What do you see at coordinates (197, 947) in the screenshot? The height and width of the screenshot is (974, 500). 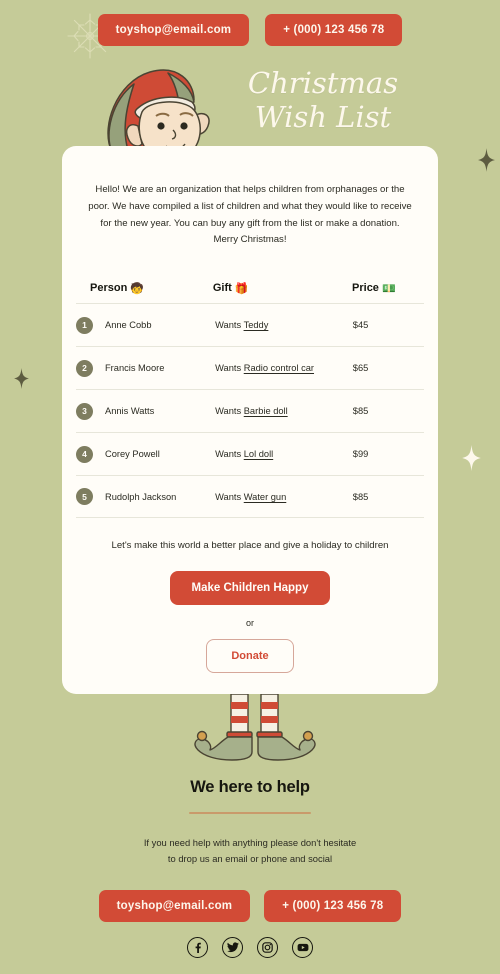 I see `facebook-icon` at bounding box center [197, 947].